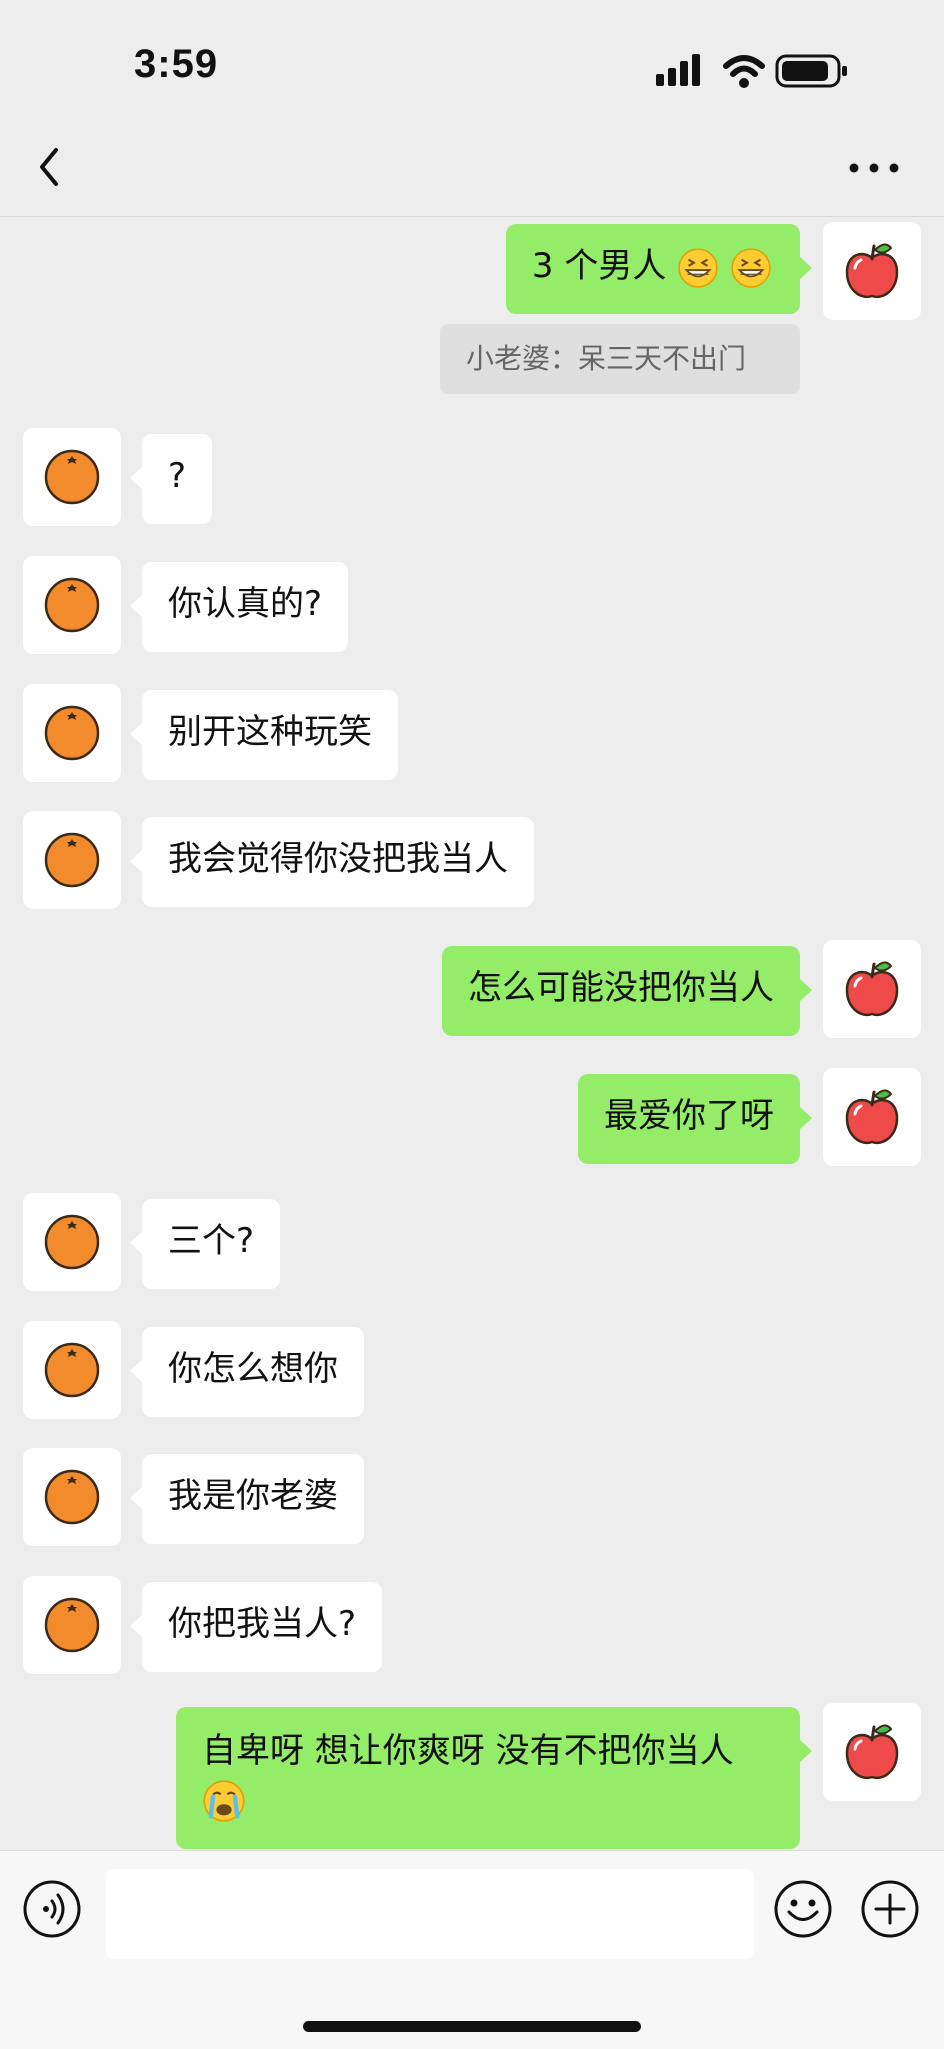 The image size is (944, 2049). I want to click on message-bubble: 最爱你了呀, so click(695, 1119).